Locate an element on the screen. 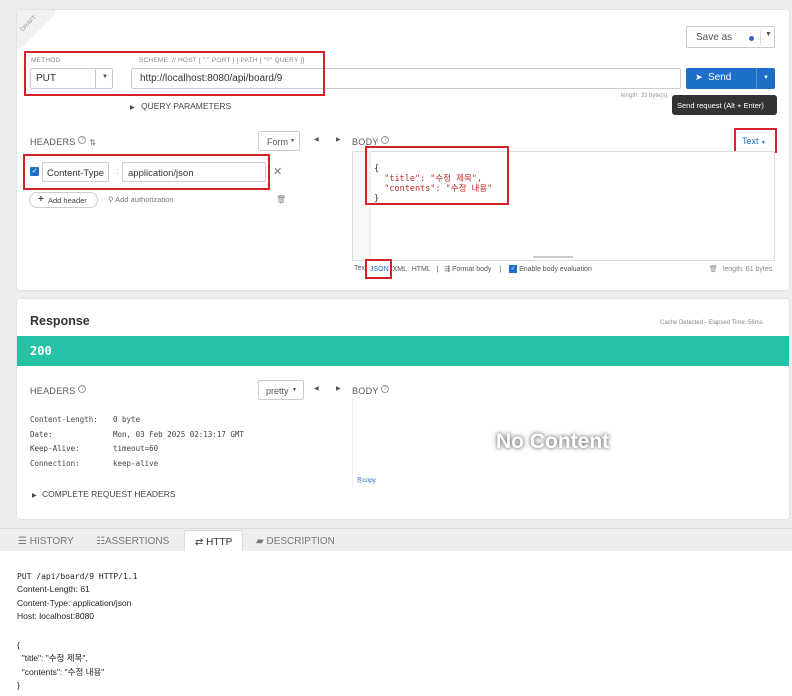  annotation-header is located at coordinates (146, 172).